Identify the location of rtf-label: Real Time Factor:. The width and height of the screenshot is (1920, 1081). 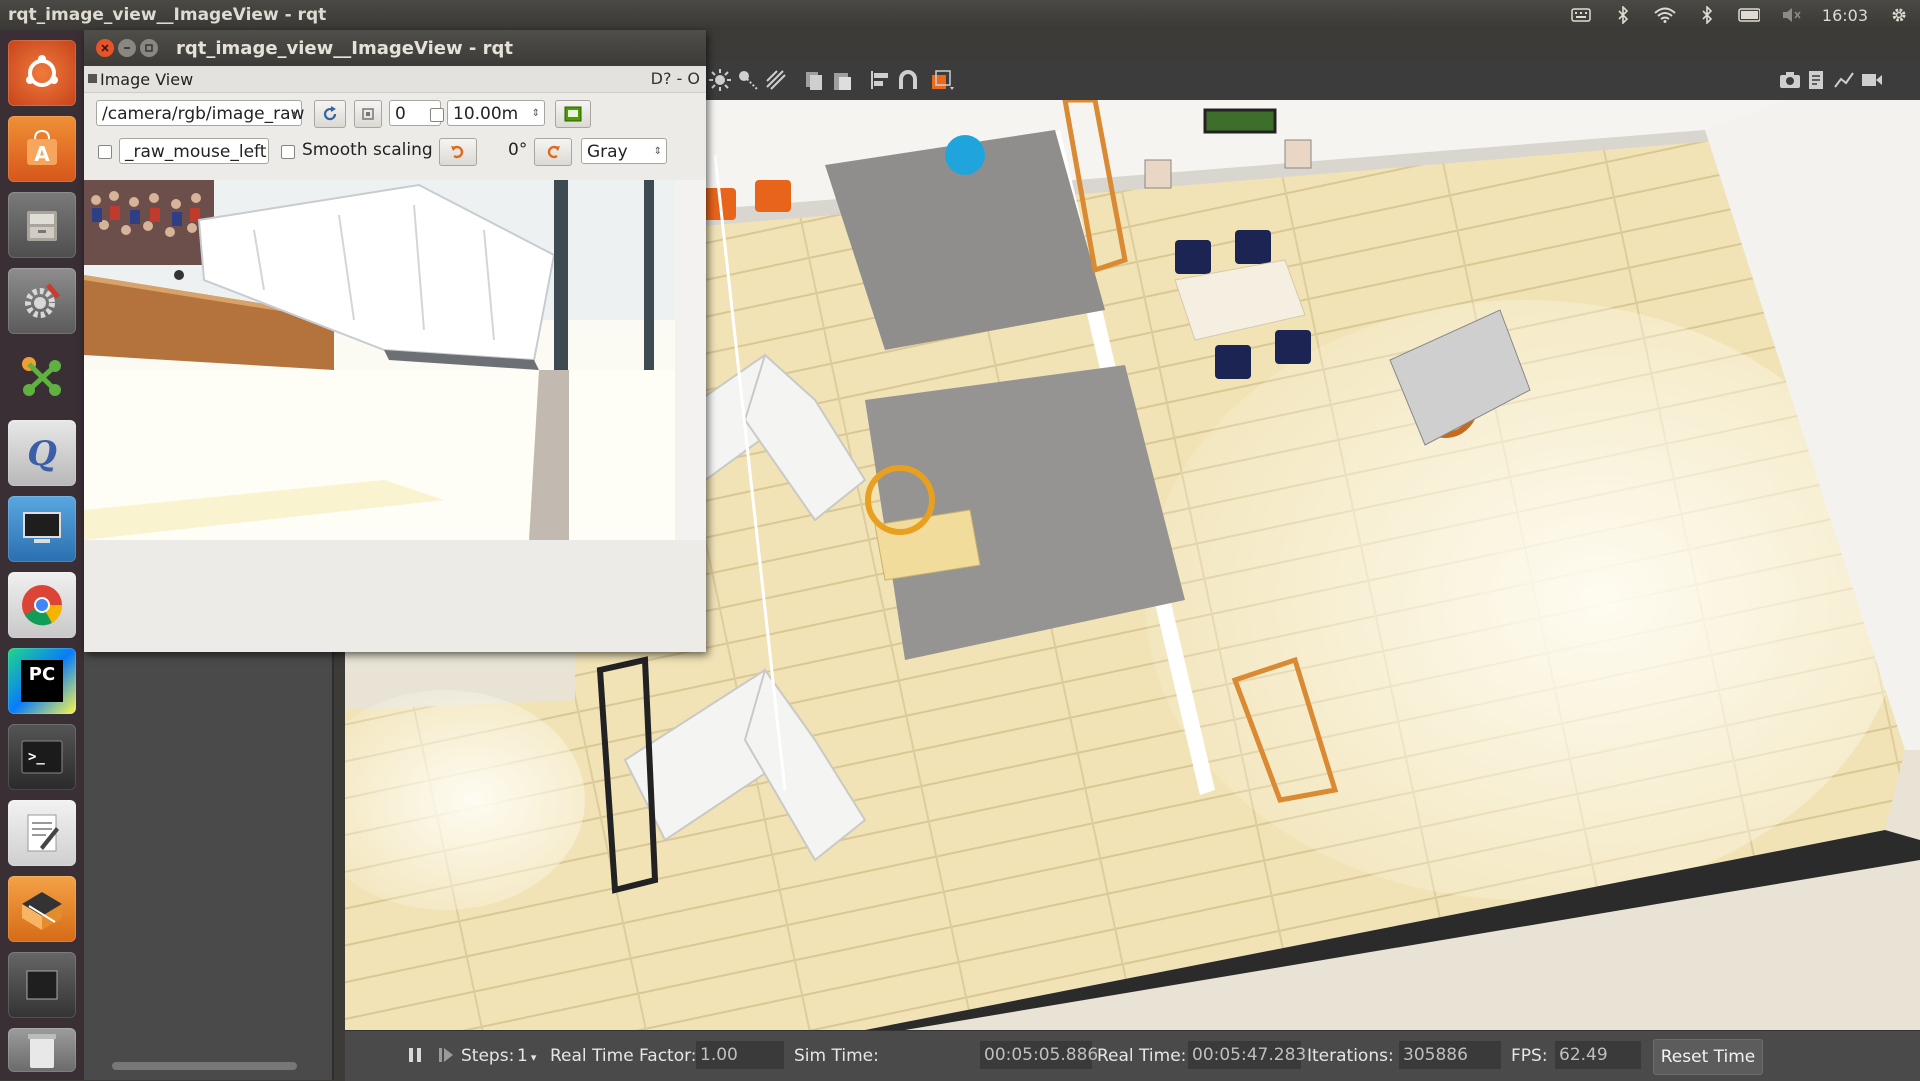
(623, 1056).